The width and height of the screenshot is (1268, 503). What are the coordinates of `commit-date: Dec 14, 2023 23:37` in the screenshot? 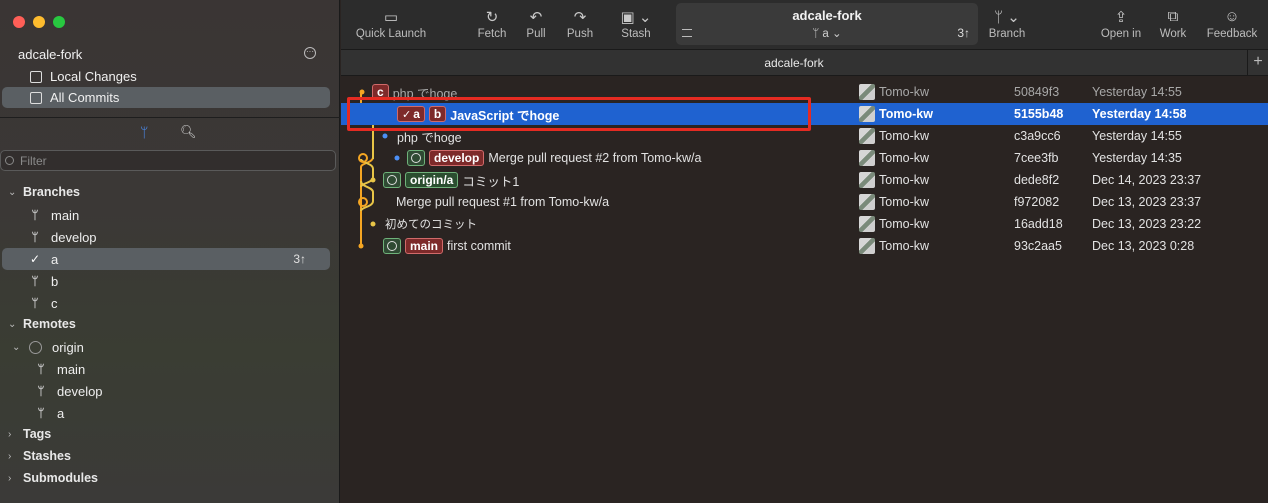 It's located at (1147, 180).